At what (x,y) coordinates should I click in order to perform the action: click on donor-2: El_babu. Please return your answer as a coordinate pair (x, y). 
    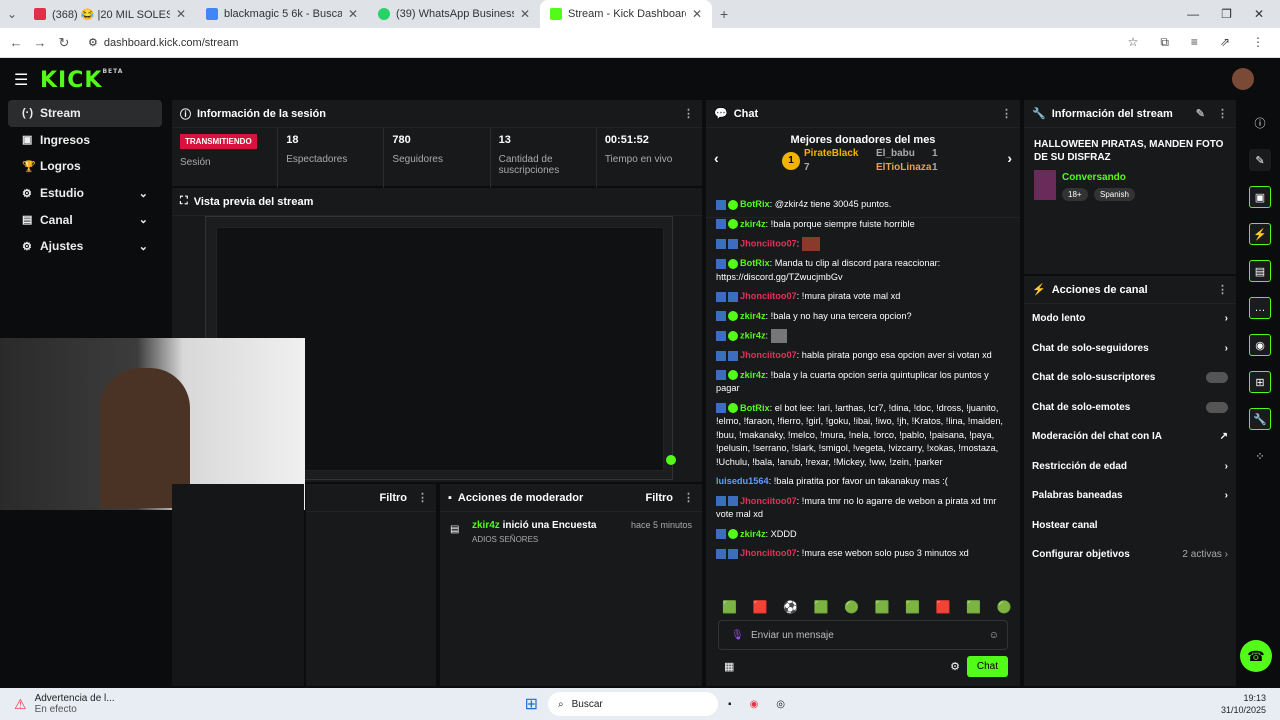
    Looking at the image, I should click on (895, 153).